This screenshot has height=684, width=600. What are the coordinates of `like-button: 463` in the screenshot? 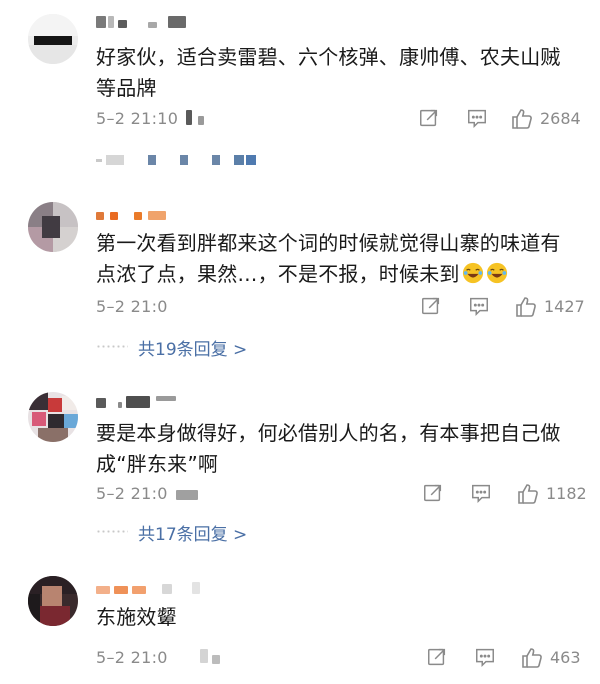 It's located at (560, 658).